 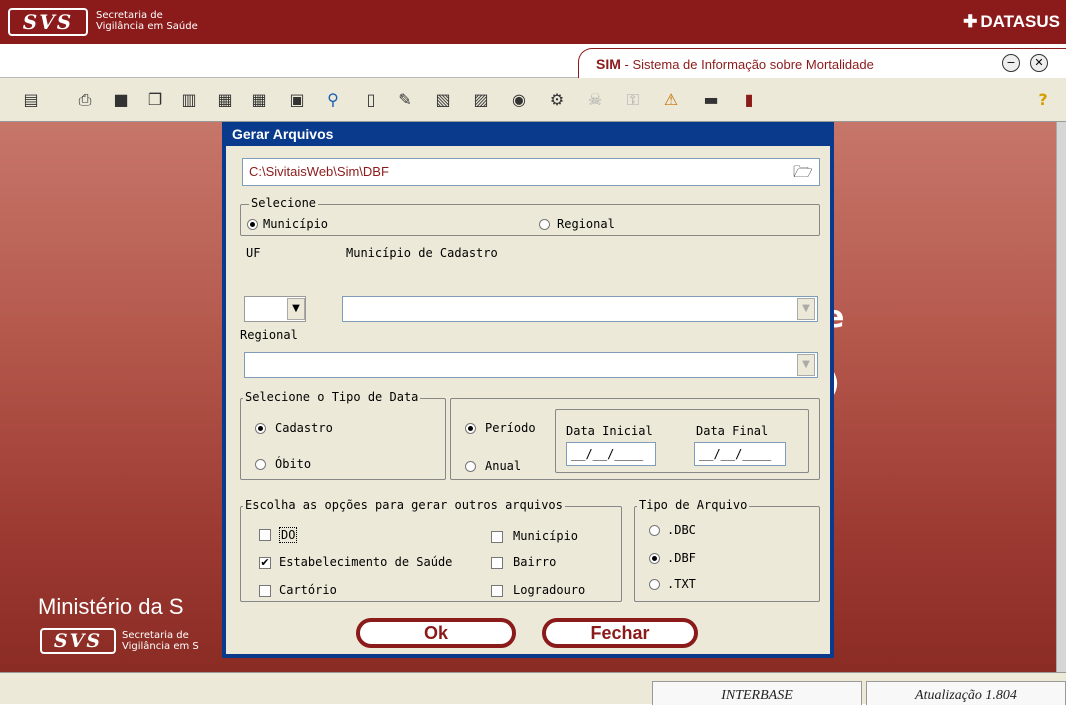 What do you see at coordinates (405, 100) in the screenshot?
I see `edit-icon: ✎` at bounding box center [405, 100].